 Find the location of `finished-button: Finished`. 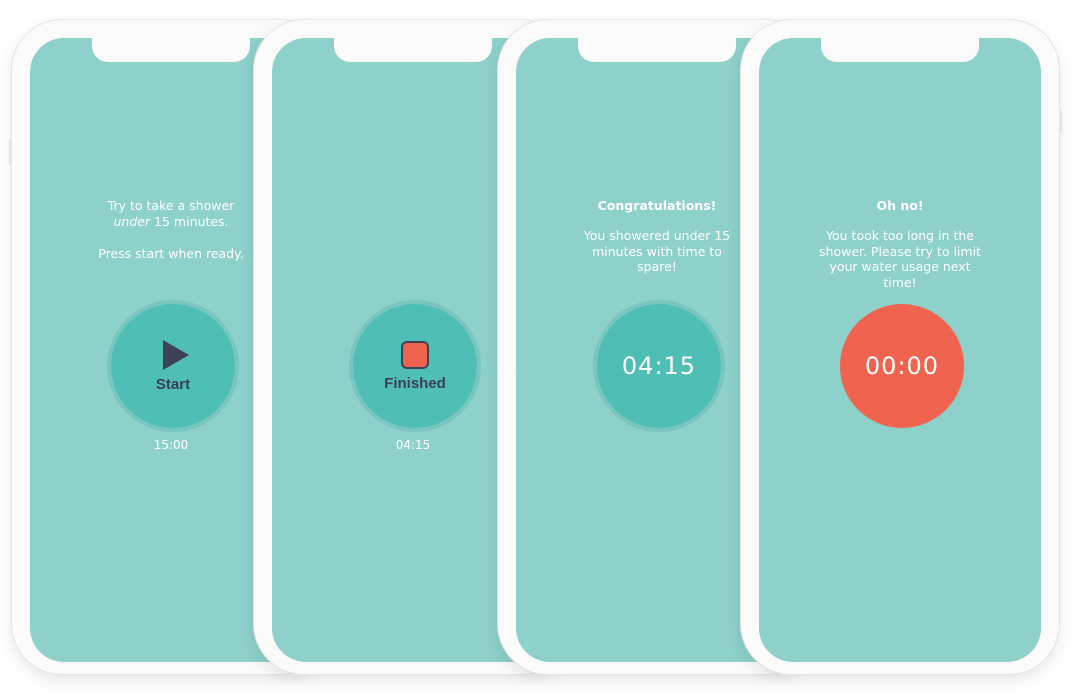

finished-button: Finished is located at coordinates (415, 366).